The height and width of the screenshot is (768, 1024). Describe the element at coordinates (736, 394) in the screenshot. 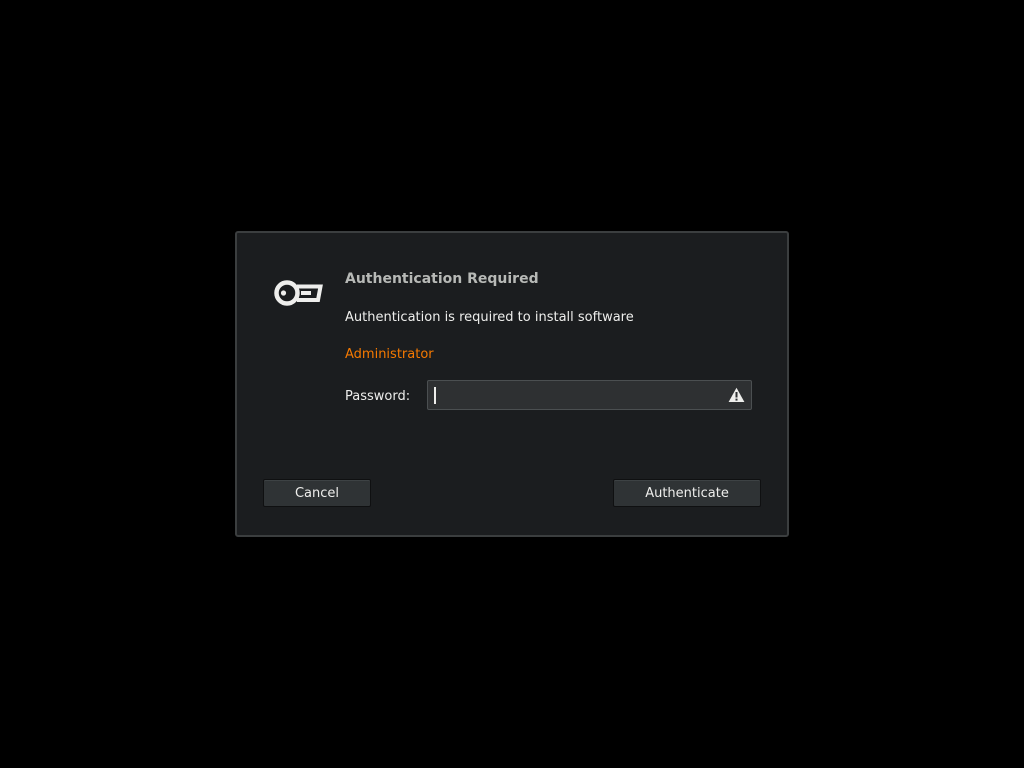

I see `warning-icon` at that location.